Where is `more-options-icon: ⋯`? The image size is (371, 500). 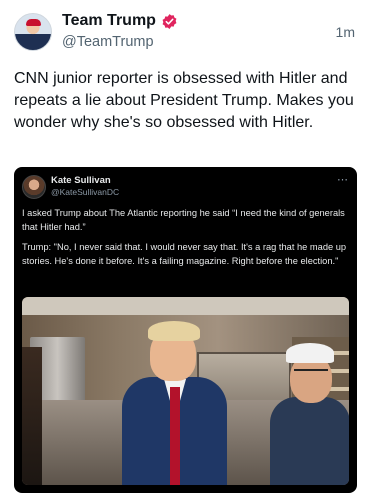
more-options-icon: ⋯ is located at coordinates (343, 179).